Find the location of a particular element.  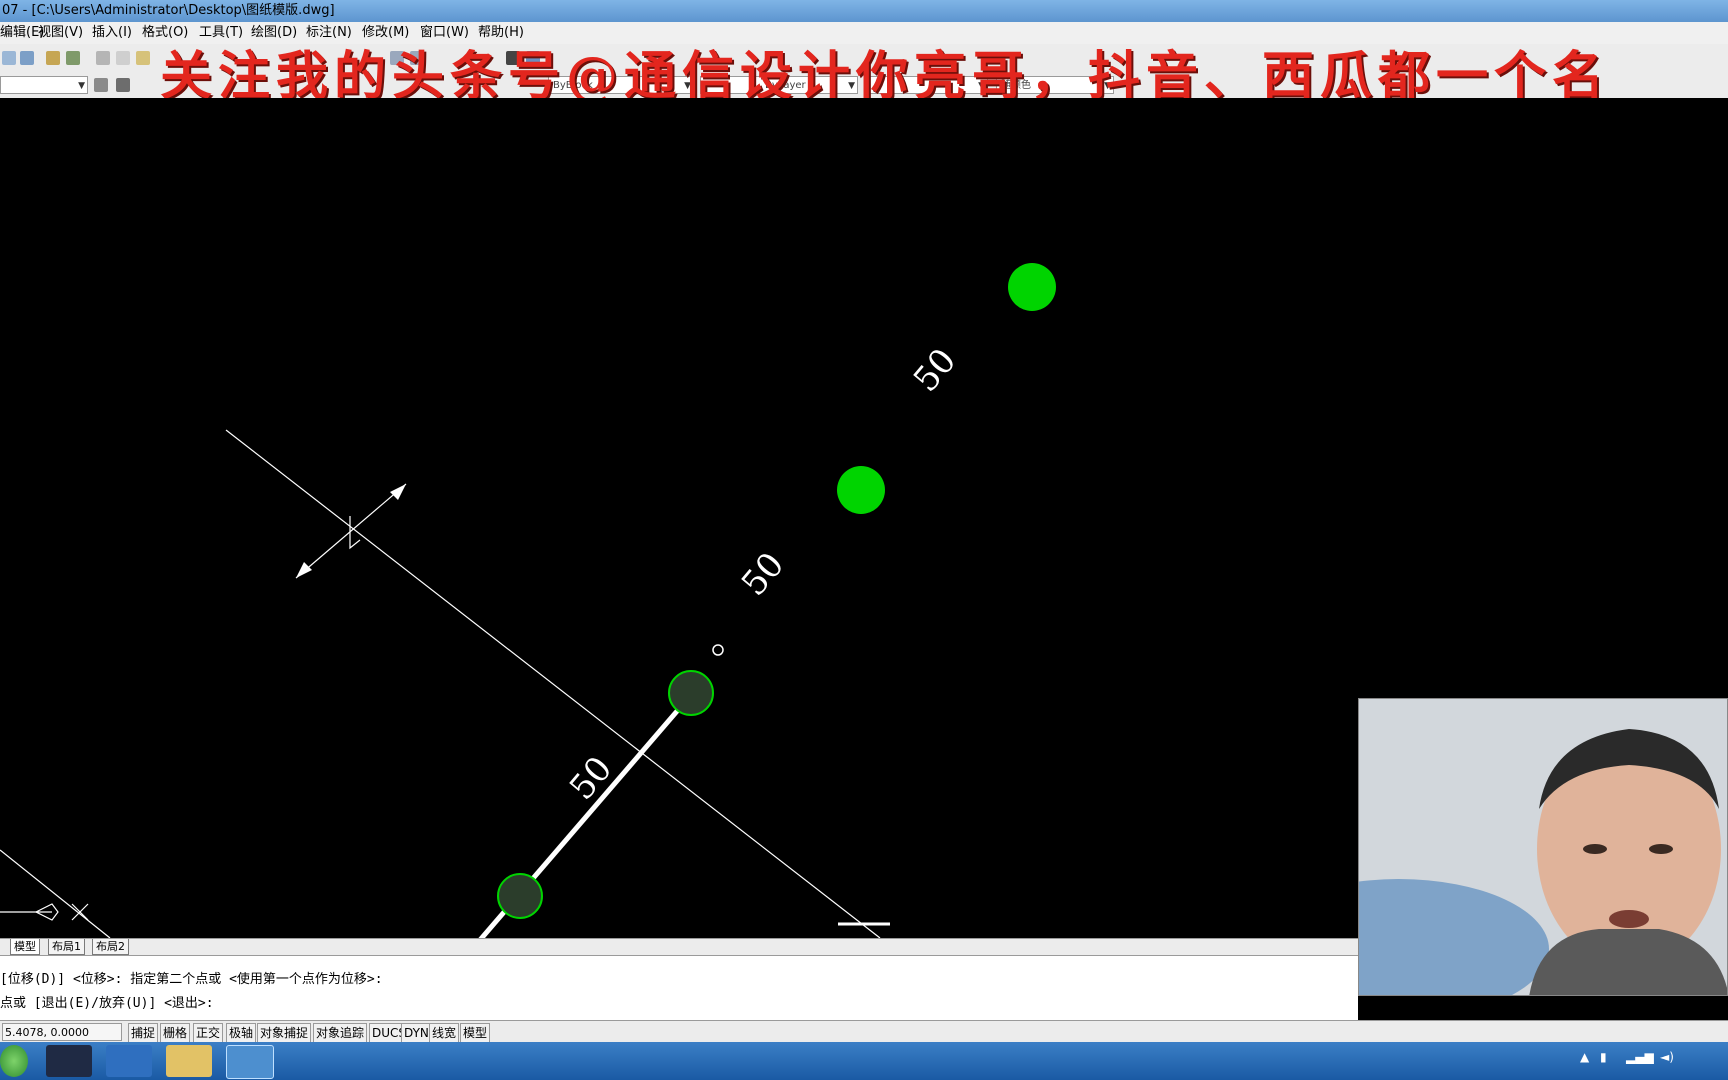

polar-toggle: 极轴 is located at coordinates (241, 1033).